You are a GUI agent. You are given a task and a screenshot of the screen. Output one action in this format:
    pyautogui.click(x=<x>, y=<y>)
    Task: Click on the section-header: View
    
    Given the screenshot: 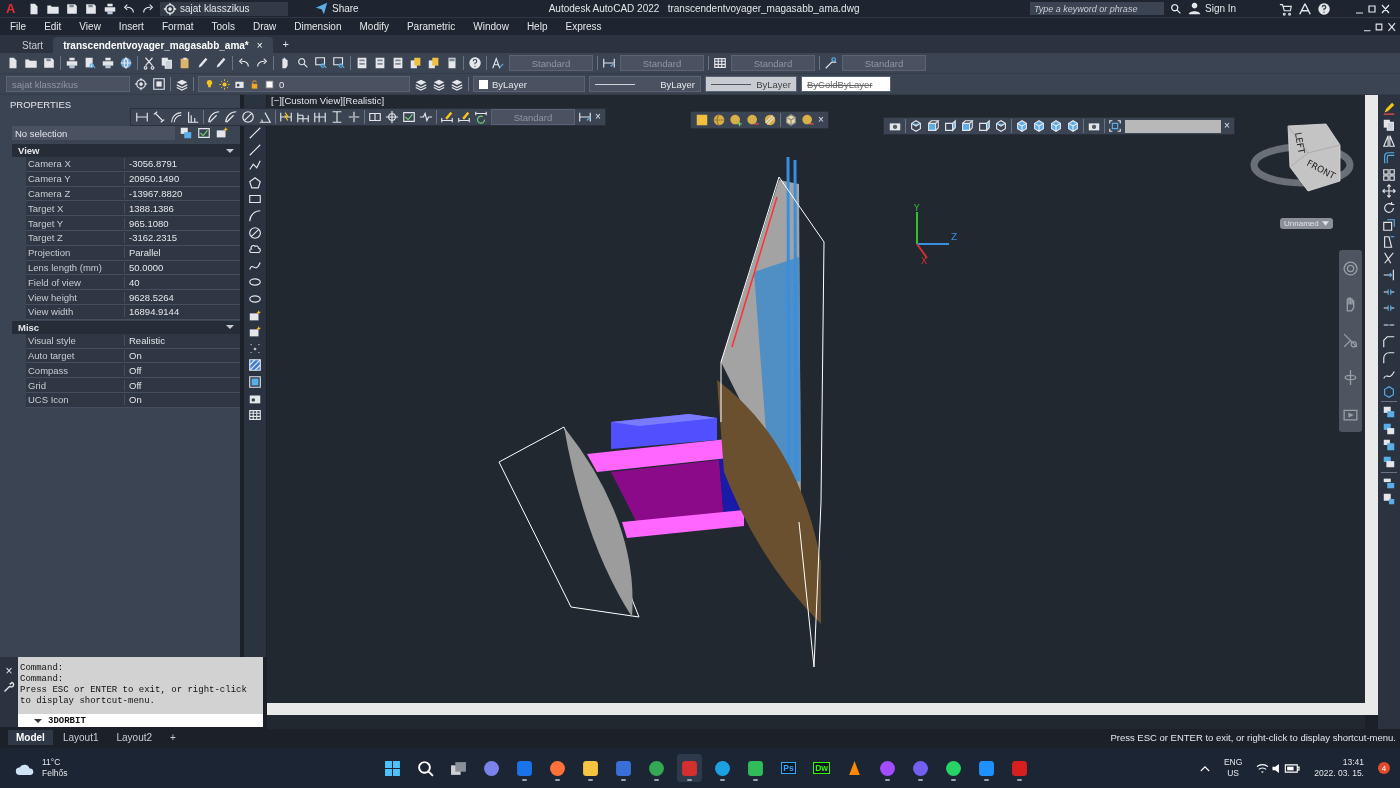 What is the action you would take?
    pyautogui.click(x=126, y=150)
    